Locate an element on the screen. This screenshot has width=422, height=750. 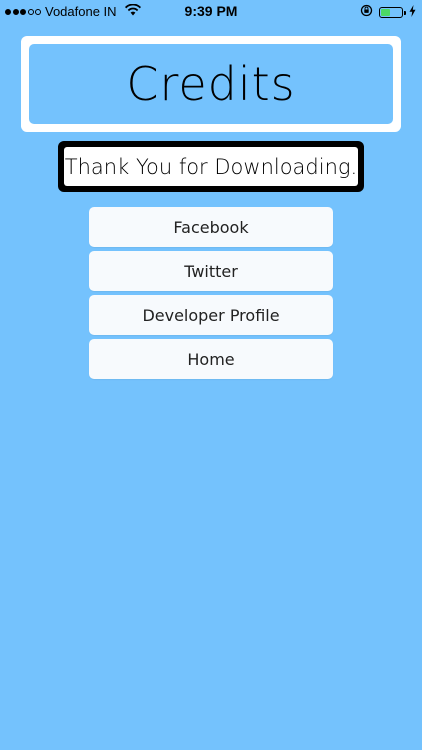
title-panel: Credits is located at coordinates (211, 84).